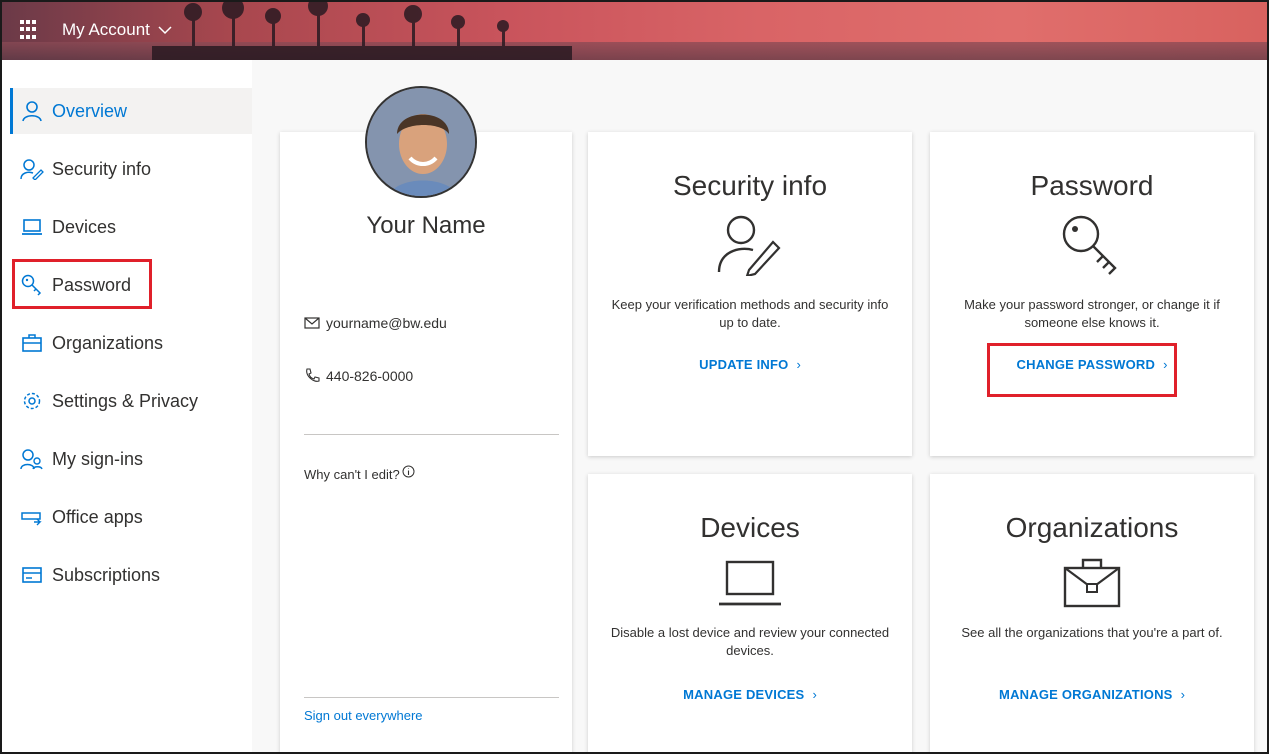  Describe the element at coordinates (131, 111) in the screenshot. I see `sidebar-item-overview: Overview` at that location.